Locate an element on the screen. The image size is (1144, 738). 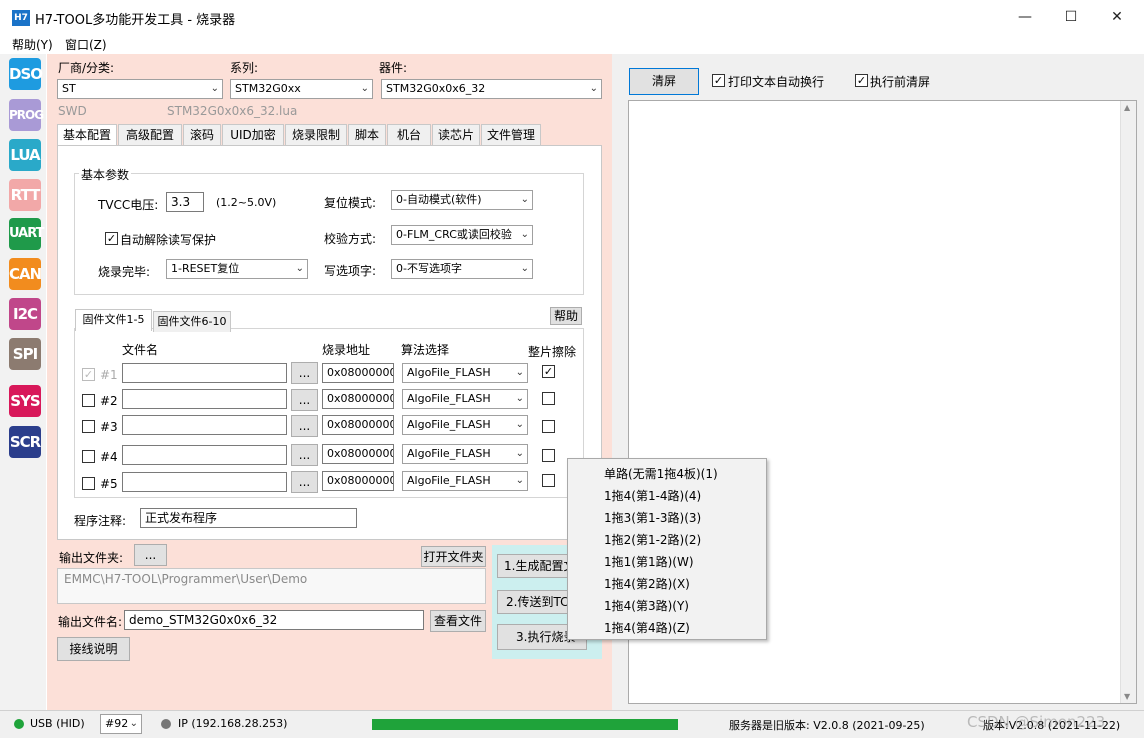
tool-can-button: CAN is located at coordinates (25, 274).